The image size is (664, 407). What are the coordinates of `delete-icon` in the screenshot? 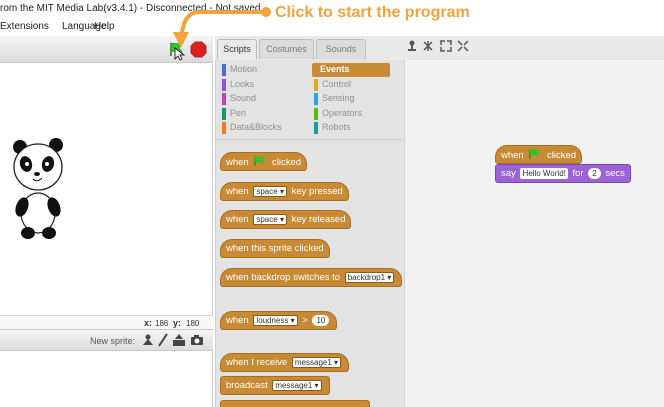 It's located at (428, 46).